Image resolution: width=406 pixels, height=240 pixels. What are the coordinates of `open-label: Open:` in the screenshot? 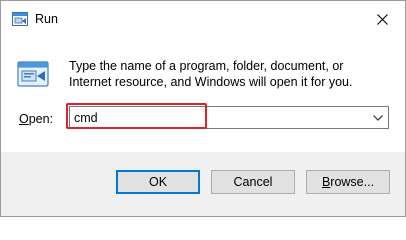 It's located at (36, 119).